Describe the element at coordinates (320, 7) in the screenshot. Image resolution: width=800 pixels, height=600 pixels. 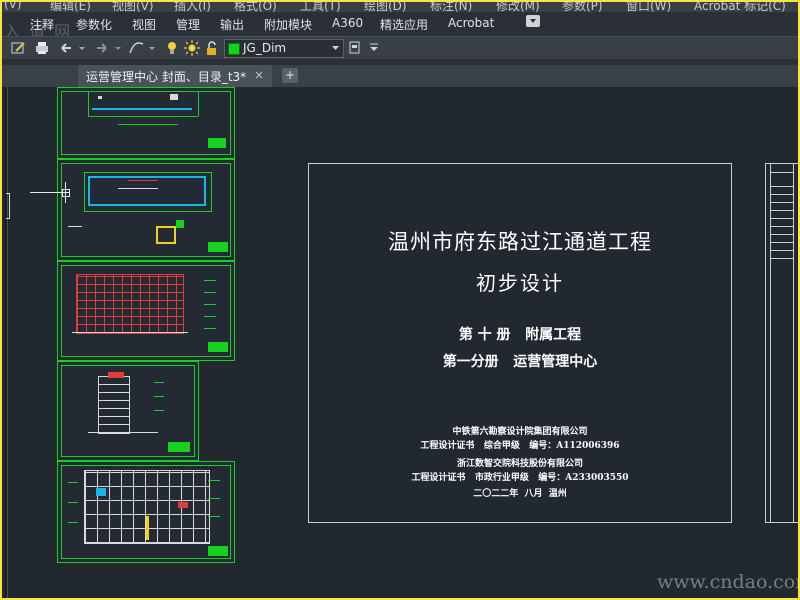
I see `menu-item-tools: 工具(T)` at that location.